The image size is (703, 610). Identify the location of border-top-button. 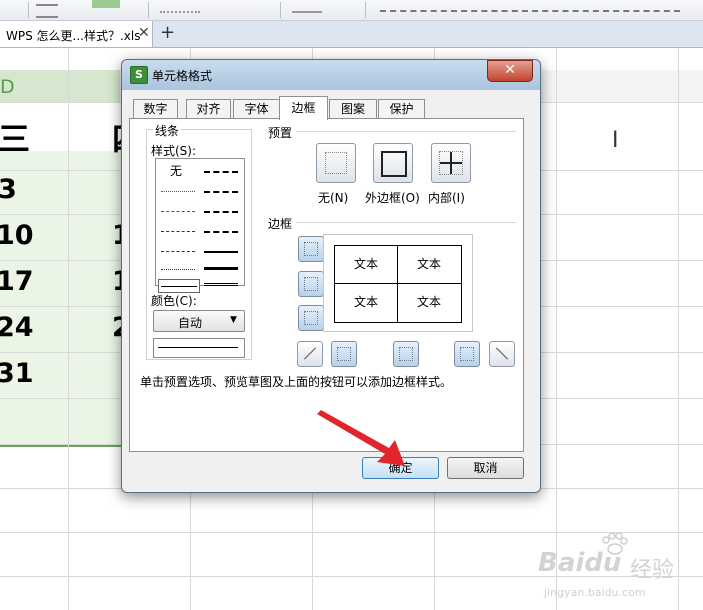
(311, 249).